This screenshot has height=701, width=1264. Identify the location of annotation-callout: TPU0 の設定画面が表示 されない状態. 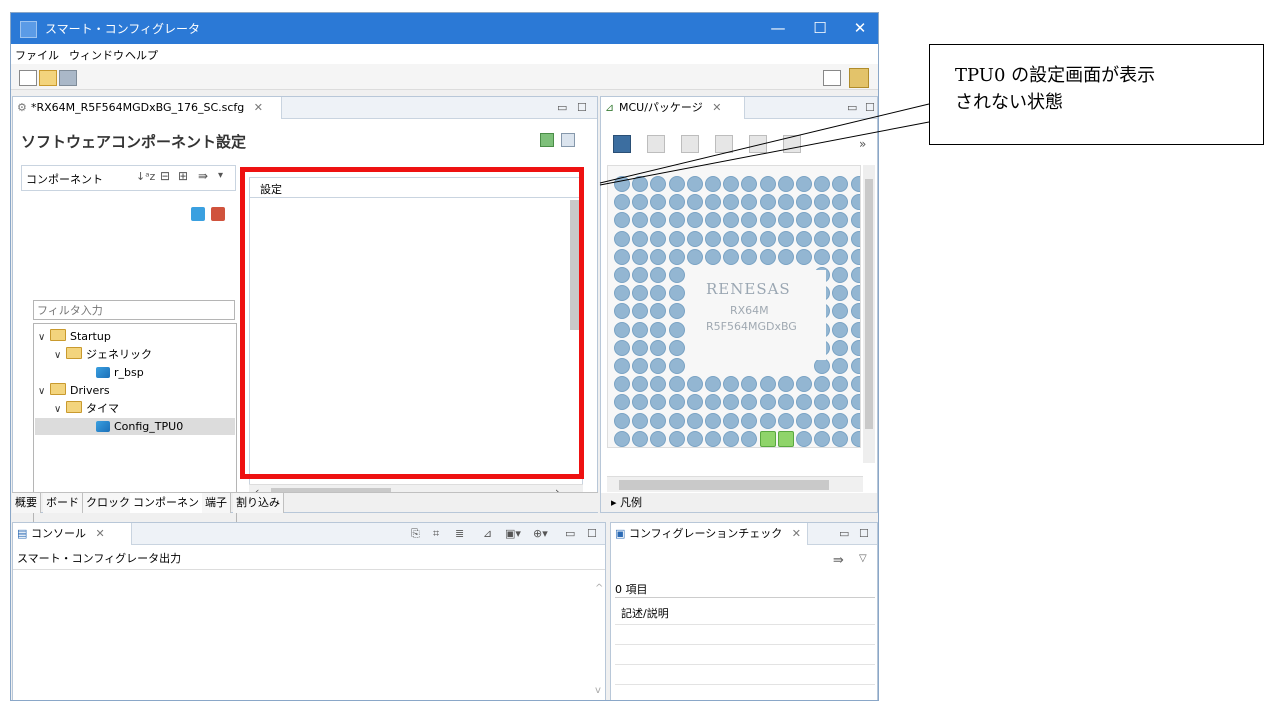
(1096, 94).